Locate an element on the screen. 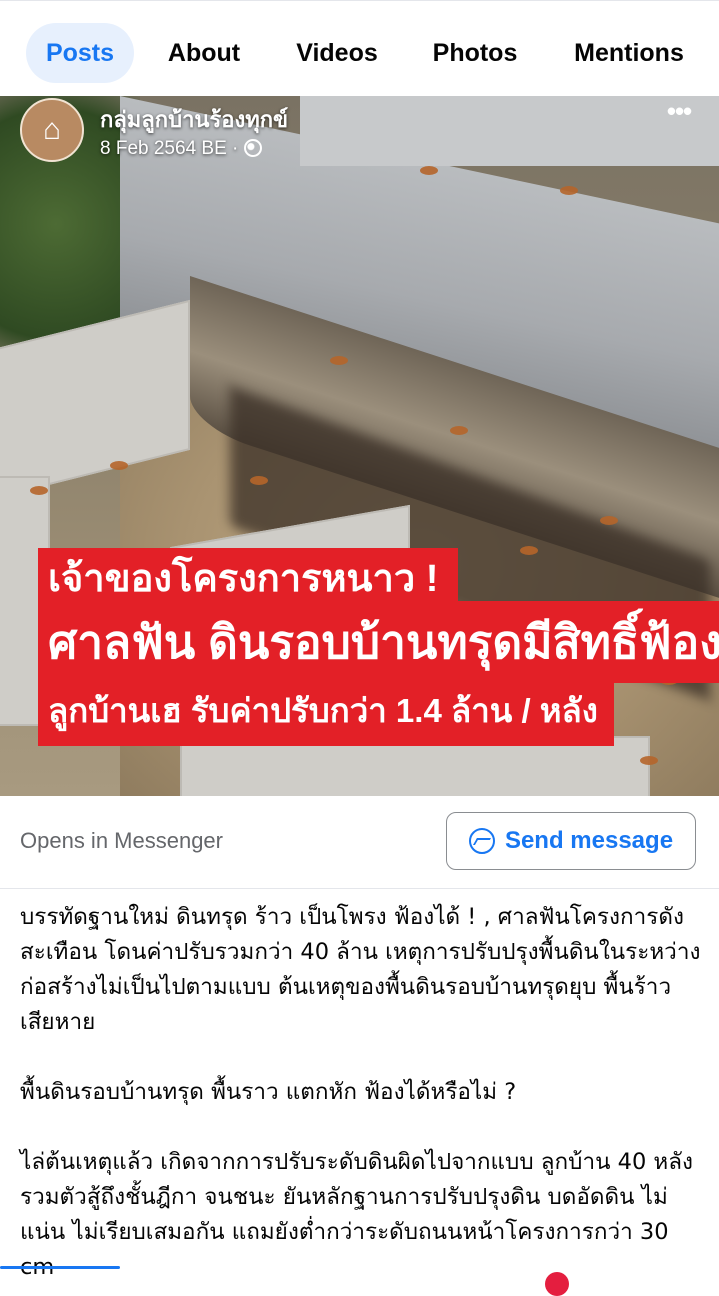  messenger-icon is located at coordinates (481, 841).